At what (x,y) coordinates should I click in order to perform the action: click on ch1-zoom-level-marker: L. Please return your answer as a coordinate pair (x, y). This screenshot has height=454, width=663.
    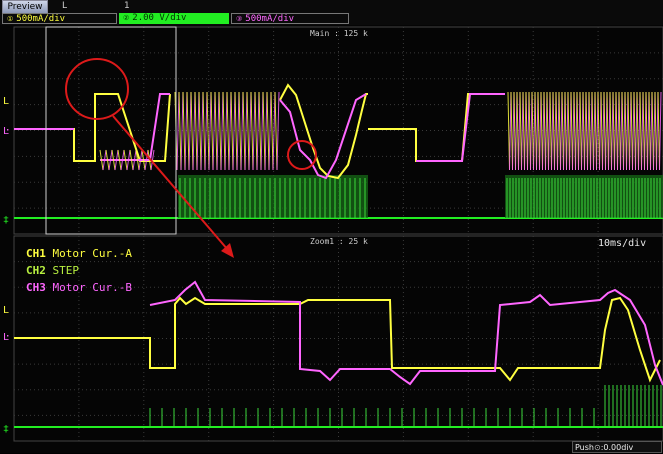
    Looking at the image, I should click on (6, 310).